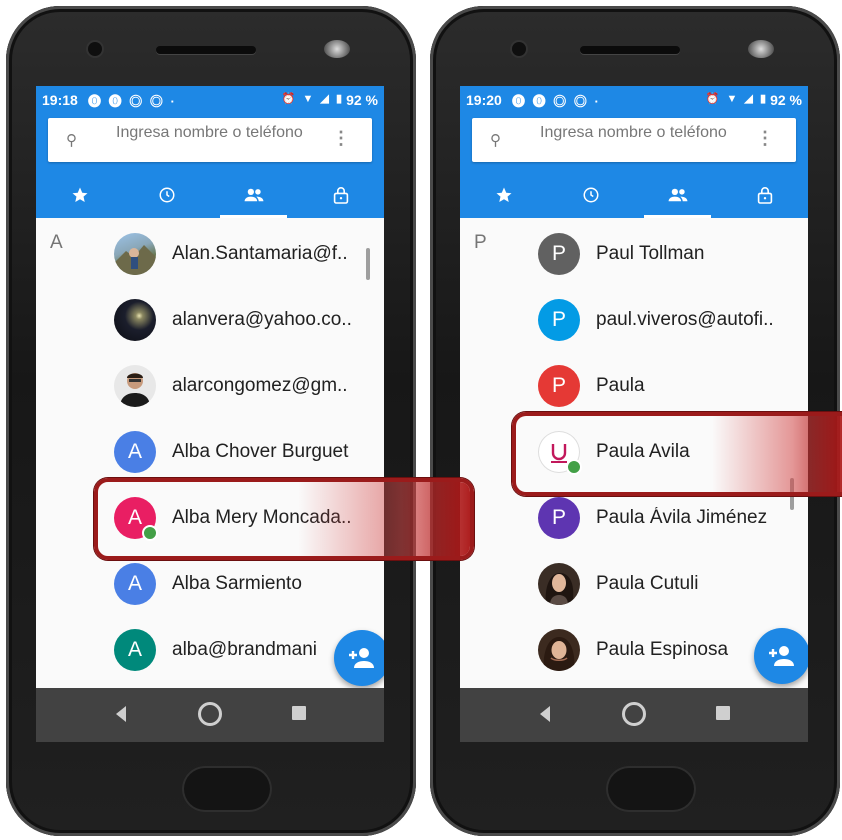  I want to click on contact-row: A Alba Sarmiento, so click(210, 585).